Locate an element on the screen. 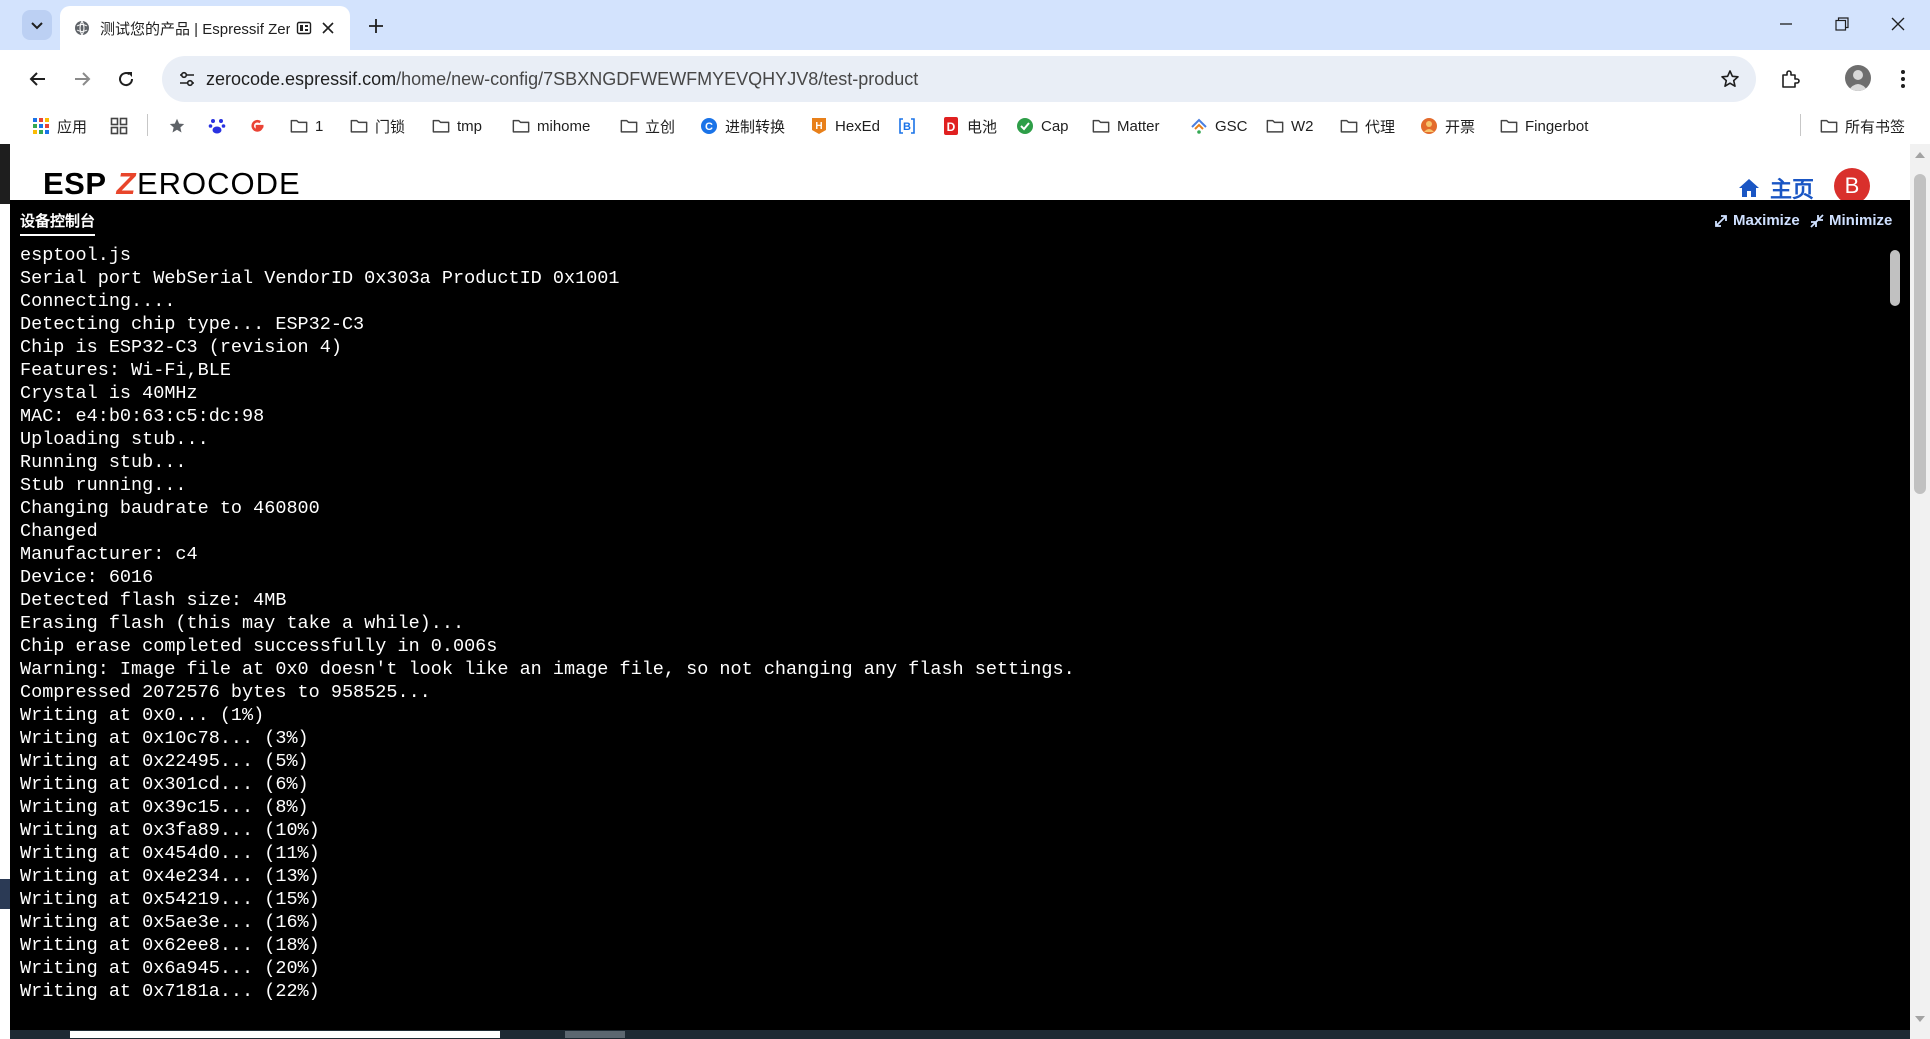 This screenshot has height=1039, width=1930. console-line: Writing at 0x22495... (5%) is located at coordinates (164, 761).